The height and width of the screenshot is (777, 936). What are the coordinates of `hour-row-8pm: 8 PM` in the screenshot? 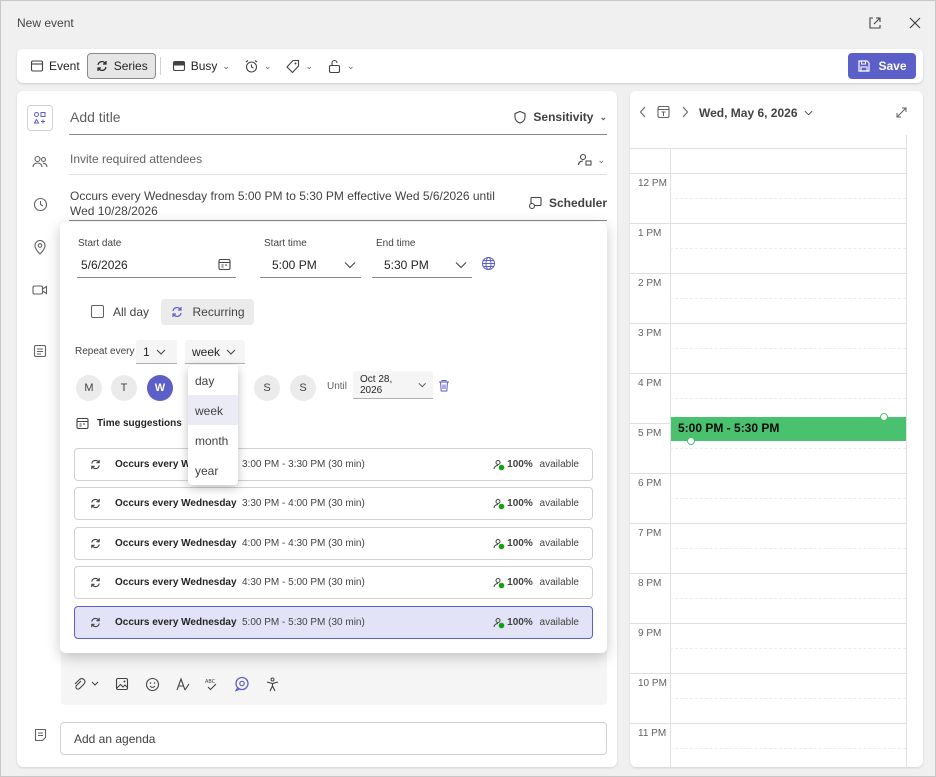 It's located at (768, 598).